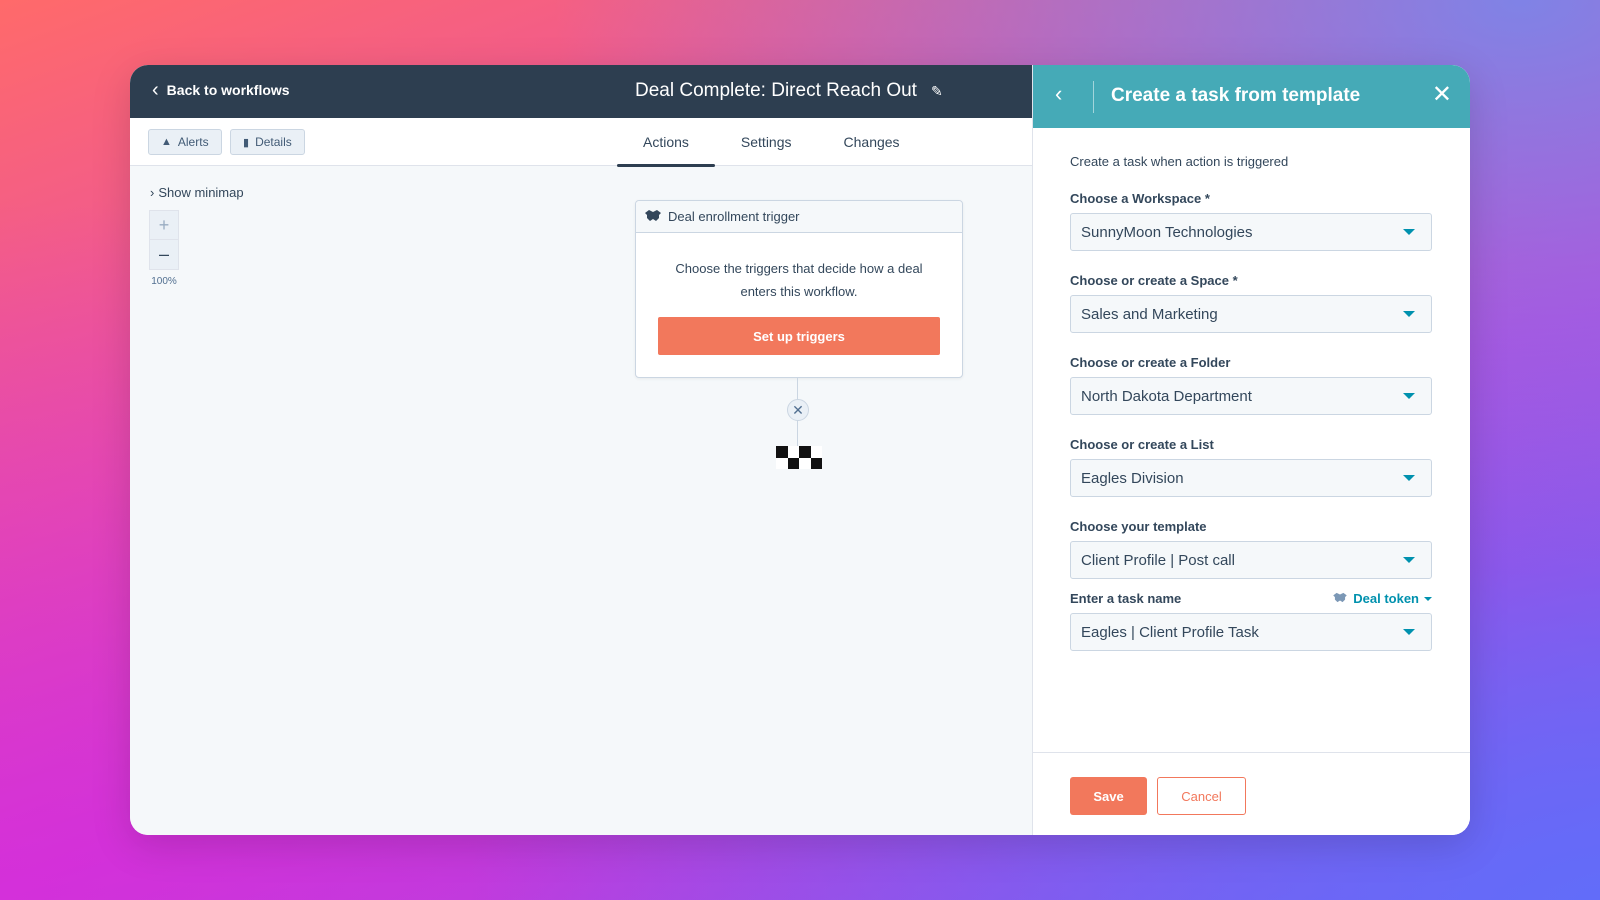 The height and width of the screenshot is (900, 1600). What do you see at coordinates (1126, 598) in the screenshot?
I see `task-name-label: Enter a task name` at bounding box center [1126, 598].